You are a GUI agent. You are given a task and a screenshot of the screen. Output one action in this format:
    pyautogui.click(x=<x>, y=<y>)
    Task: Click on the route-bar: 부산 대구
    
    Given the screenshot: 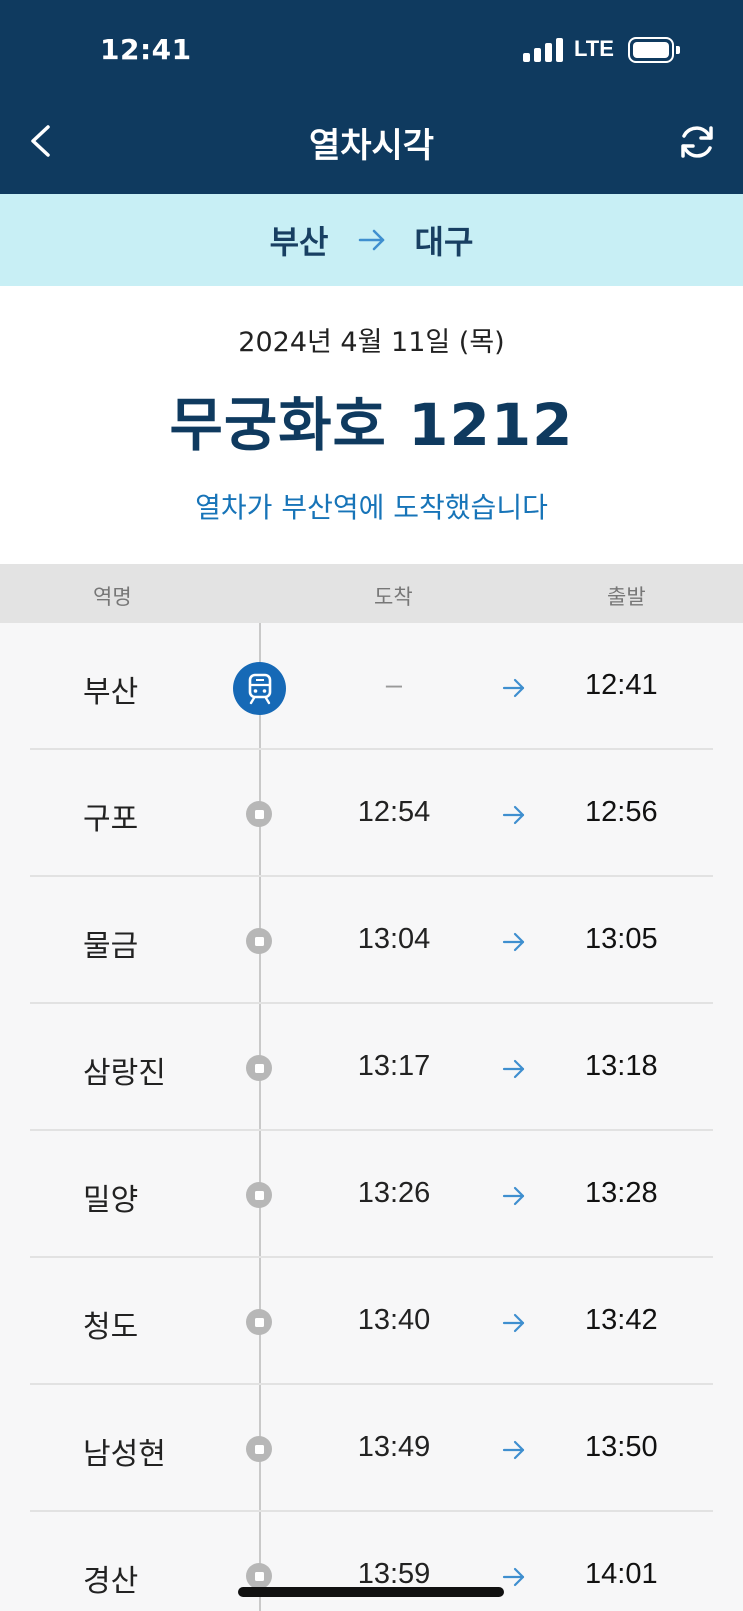 What is the action you would take?
    pyautogui.click(x=371, y=240)
    